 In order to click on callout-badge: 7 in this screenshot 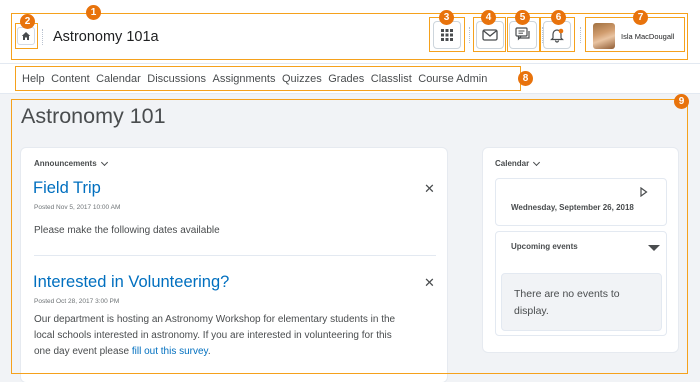, I will do `click(640, 17)`.